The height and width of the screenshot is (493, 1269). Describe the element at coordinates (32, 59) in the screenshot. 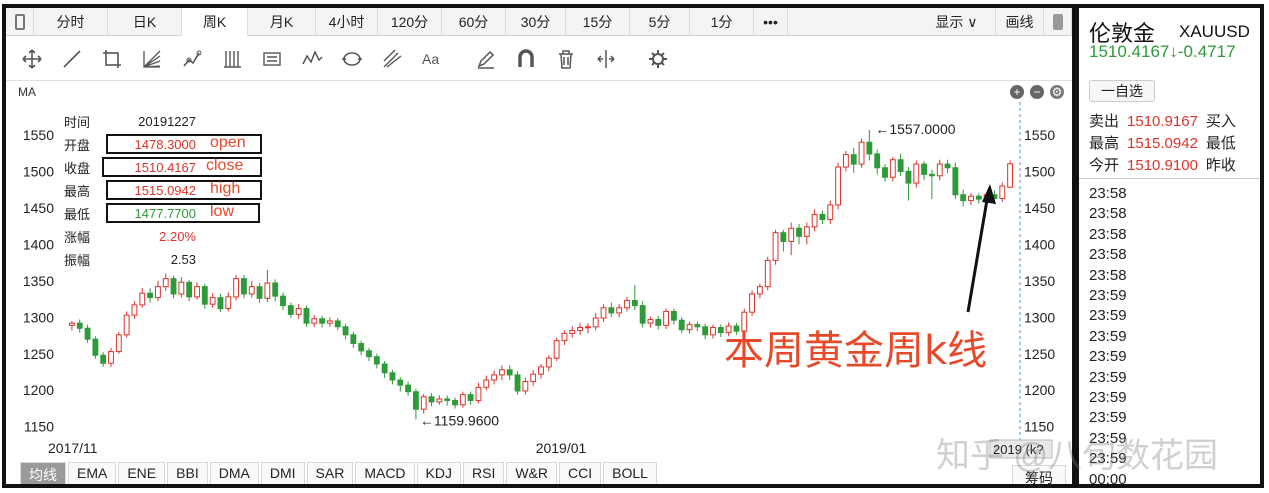

I see `move-icon` at that location.